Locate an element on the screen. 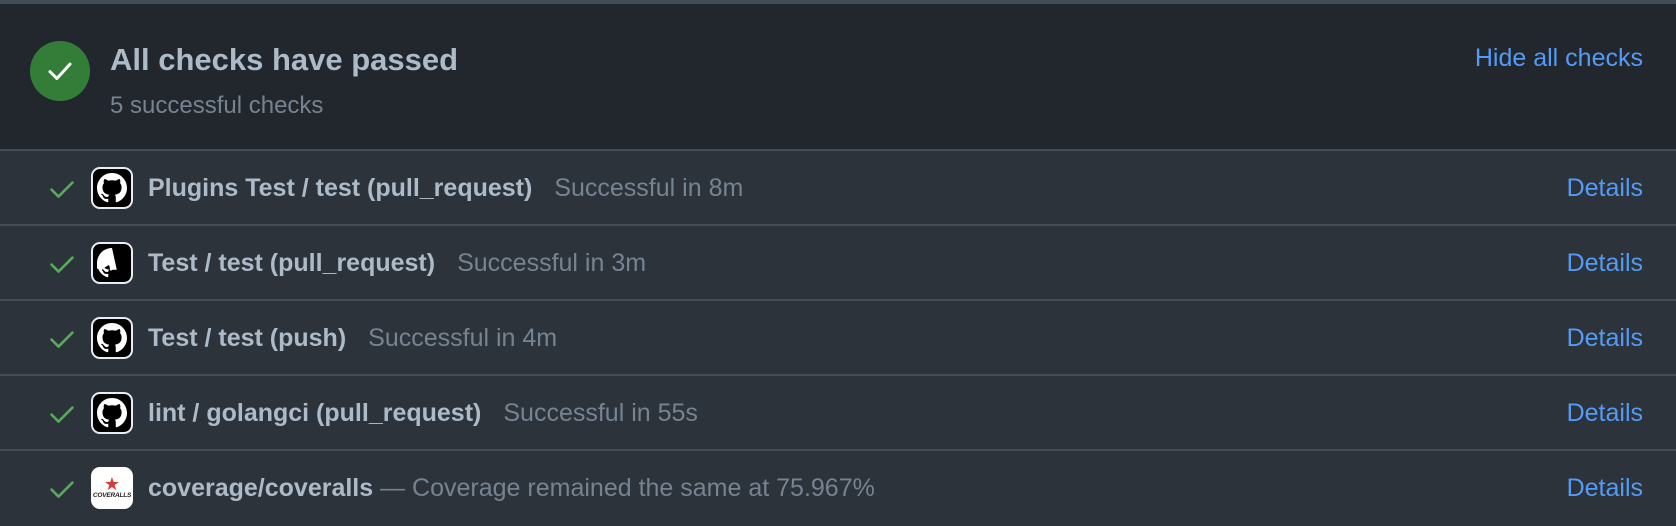 The width and height of the screenshot is (1676, 526). status-success-icon is located at coordinates (60, 71).